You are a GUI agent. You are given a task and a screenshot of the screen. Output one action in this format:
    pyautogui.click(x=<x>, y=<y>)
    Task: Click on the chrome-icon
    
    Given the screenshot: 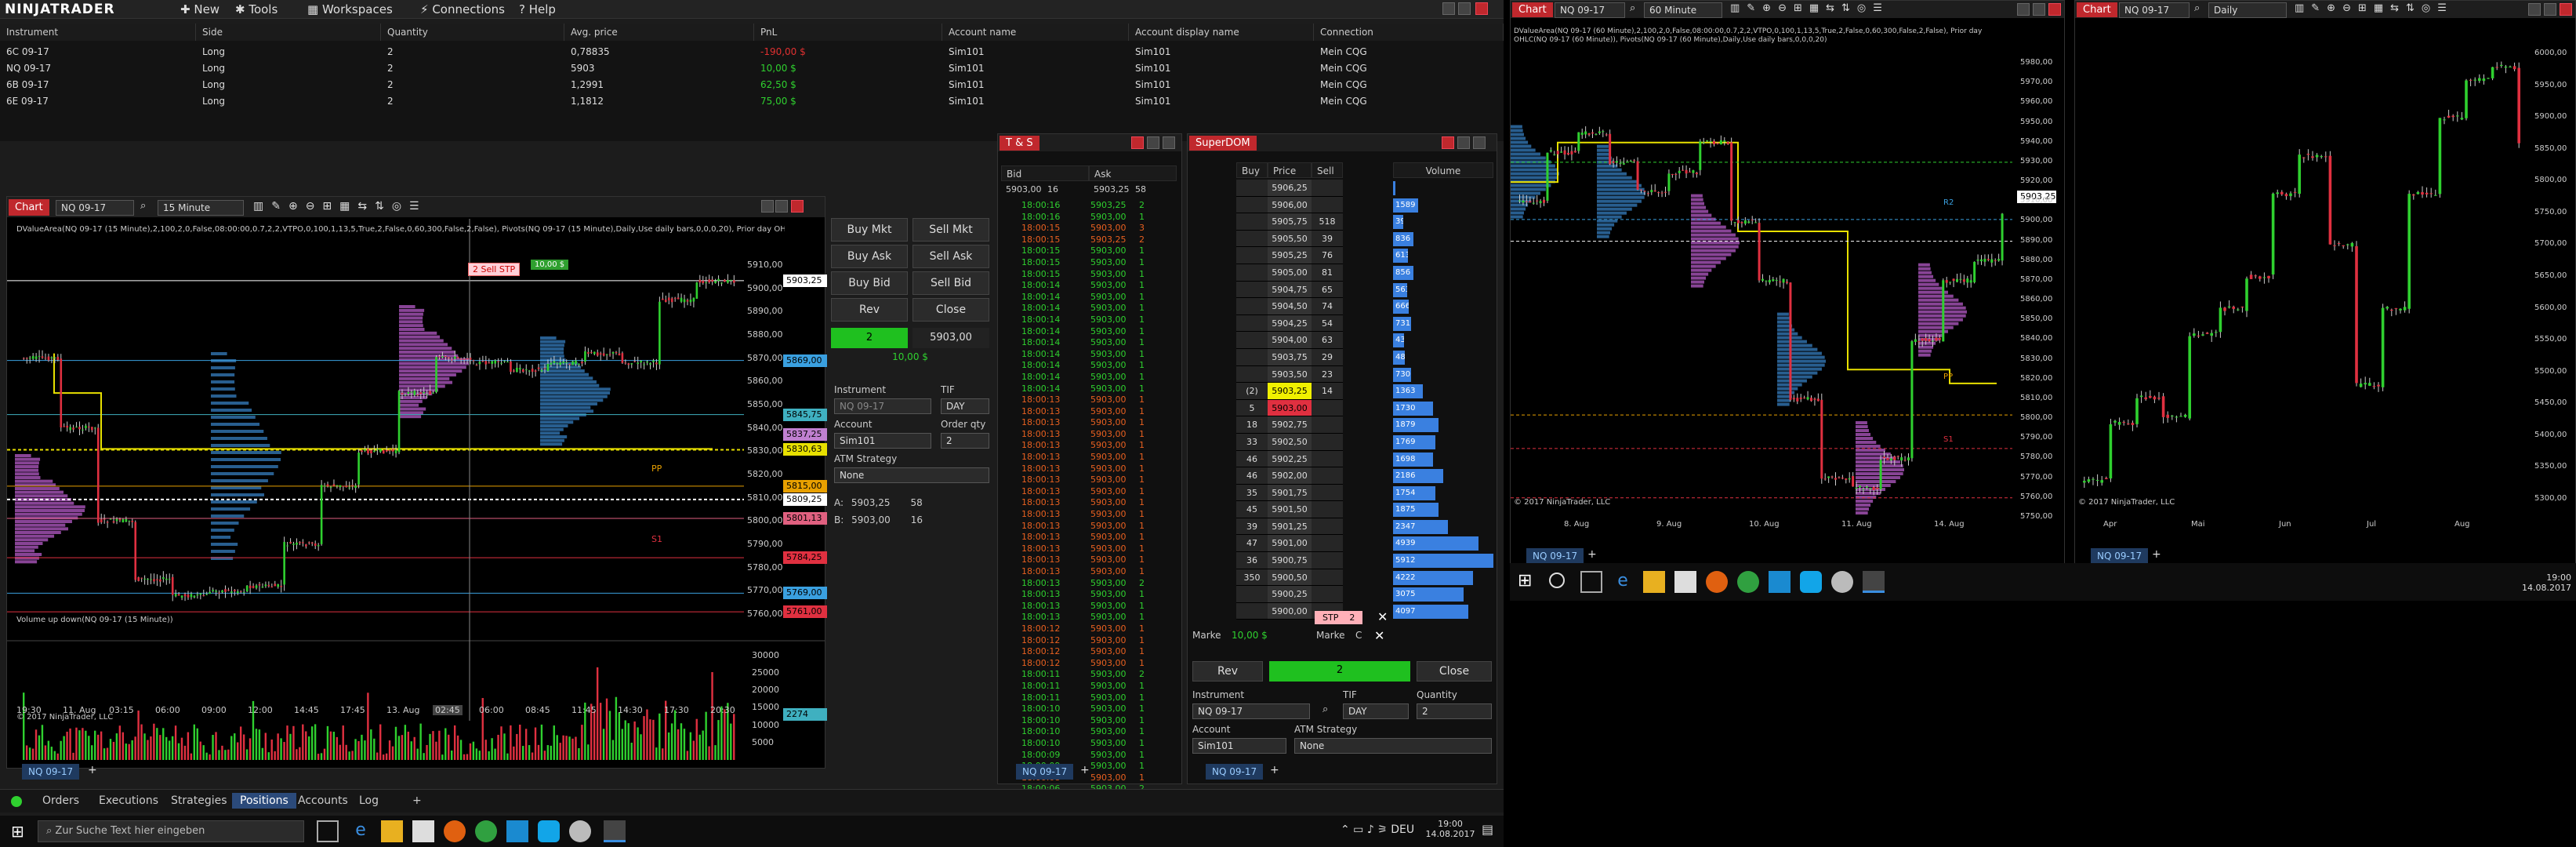 What is the action you would take?
    pyautogui.click(x=486, y=831)
    